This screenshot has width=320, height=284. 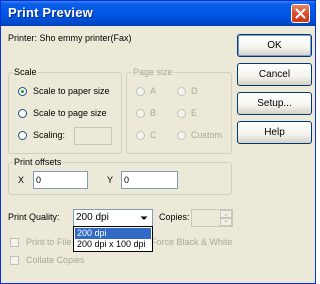 I want to click on print-quality-option: 200 dpi x 100 dpi, so click(x=113, y=244).